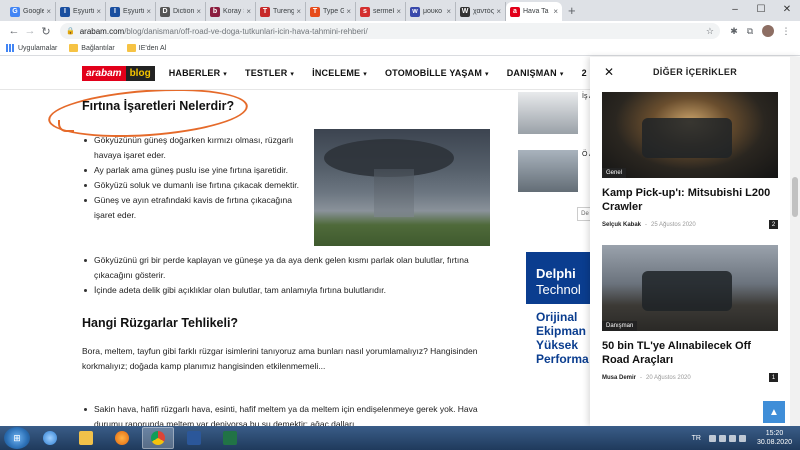  What do you see at coordinates (548, 113) in the screenshot?
I see `related-thumbnail` at bounding box center [548, 113].